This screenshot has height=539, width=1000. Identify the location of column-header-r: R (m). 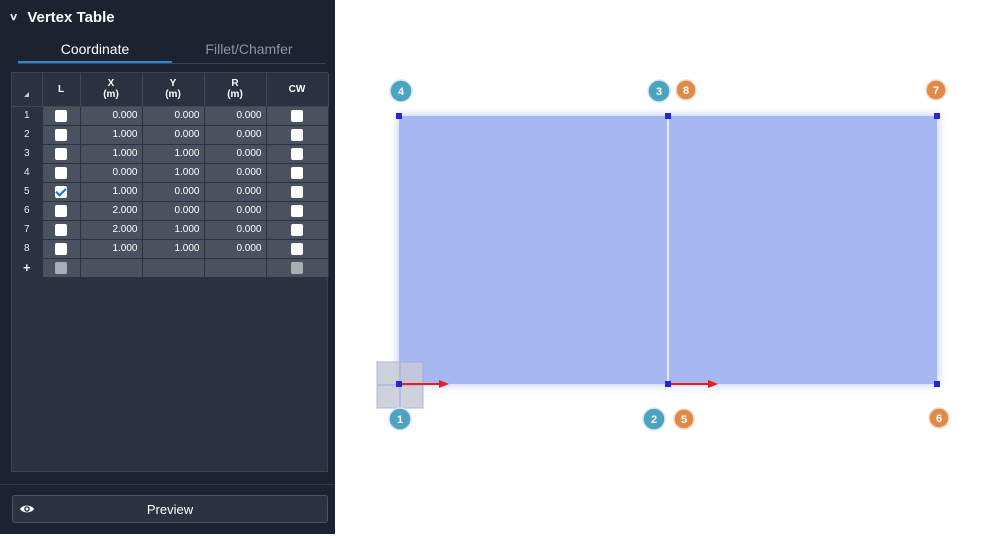
(235, 90).